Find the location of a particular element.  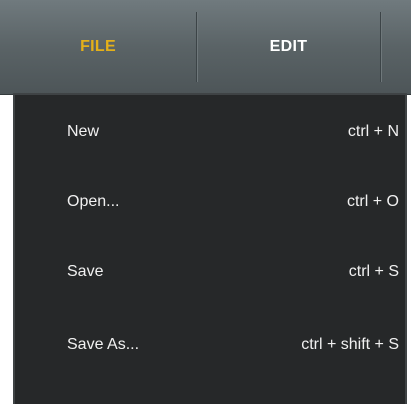

menu-tab-next is located at coordinates (396, 47).